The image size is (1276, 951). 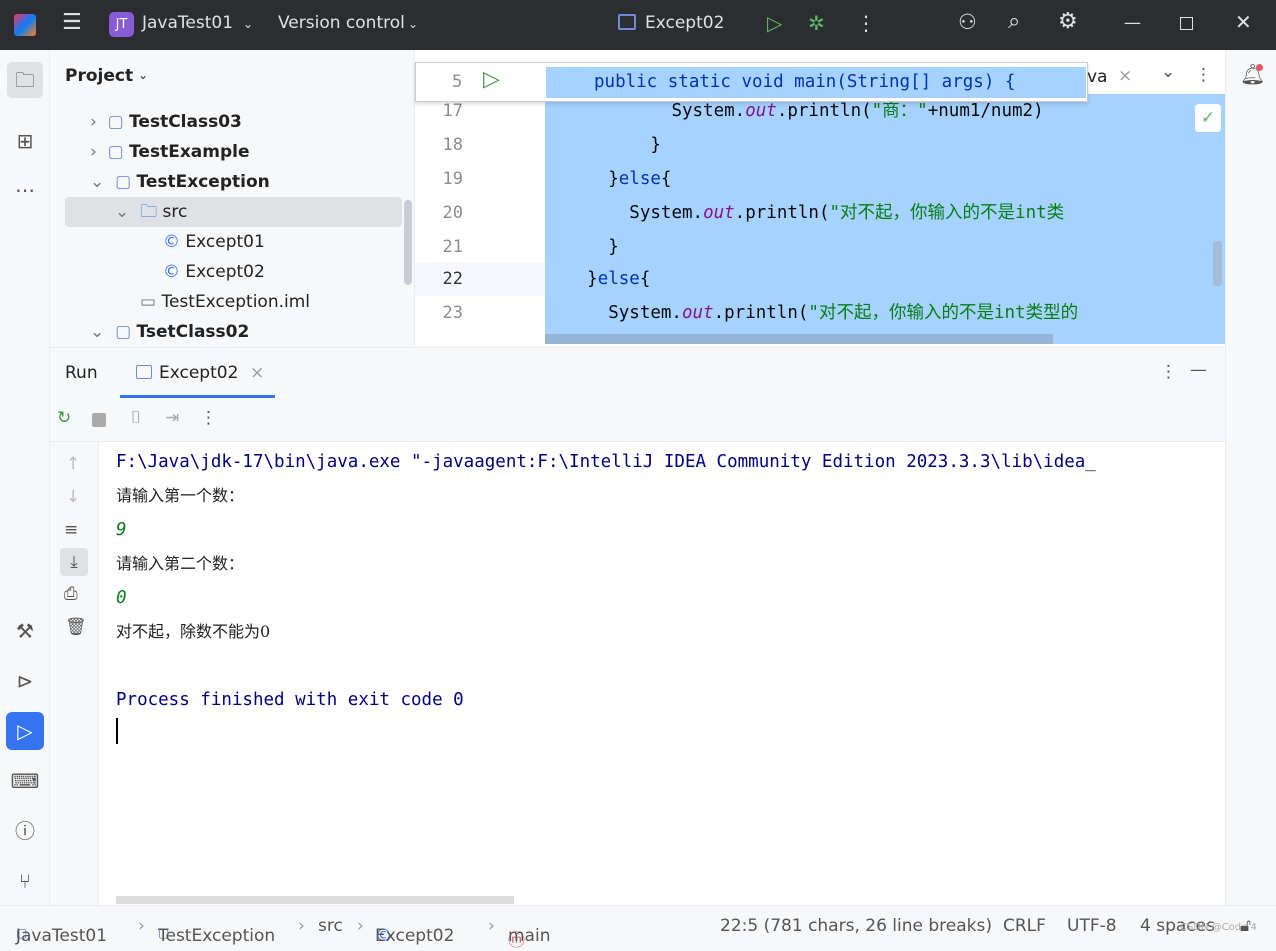 What do you see at coordinates (189, 152) in the screenshot?
I see `tree-label: TestExample` at bounding box center [189, 152].